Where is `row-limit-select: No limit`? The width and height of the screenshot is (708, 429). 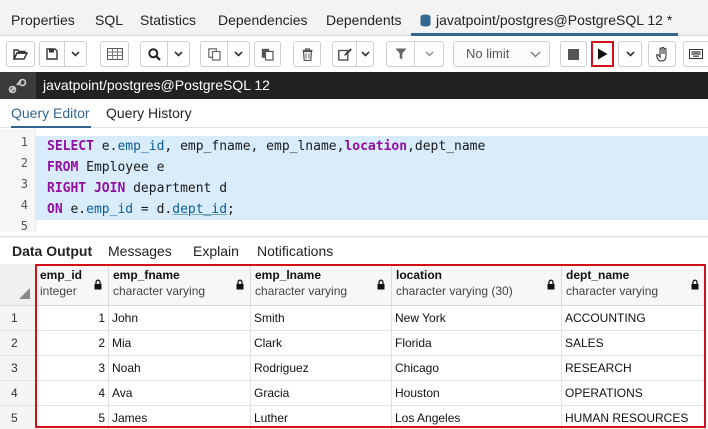
row-limit-select: No limit is located at coordinates (501, 54).